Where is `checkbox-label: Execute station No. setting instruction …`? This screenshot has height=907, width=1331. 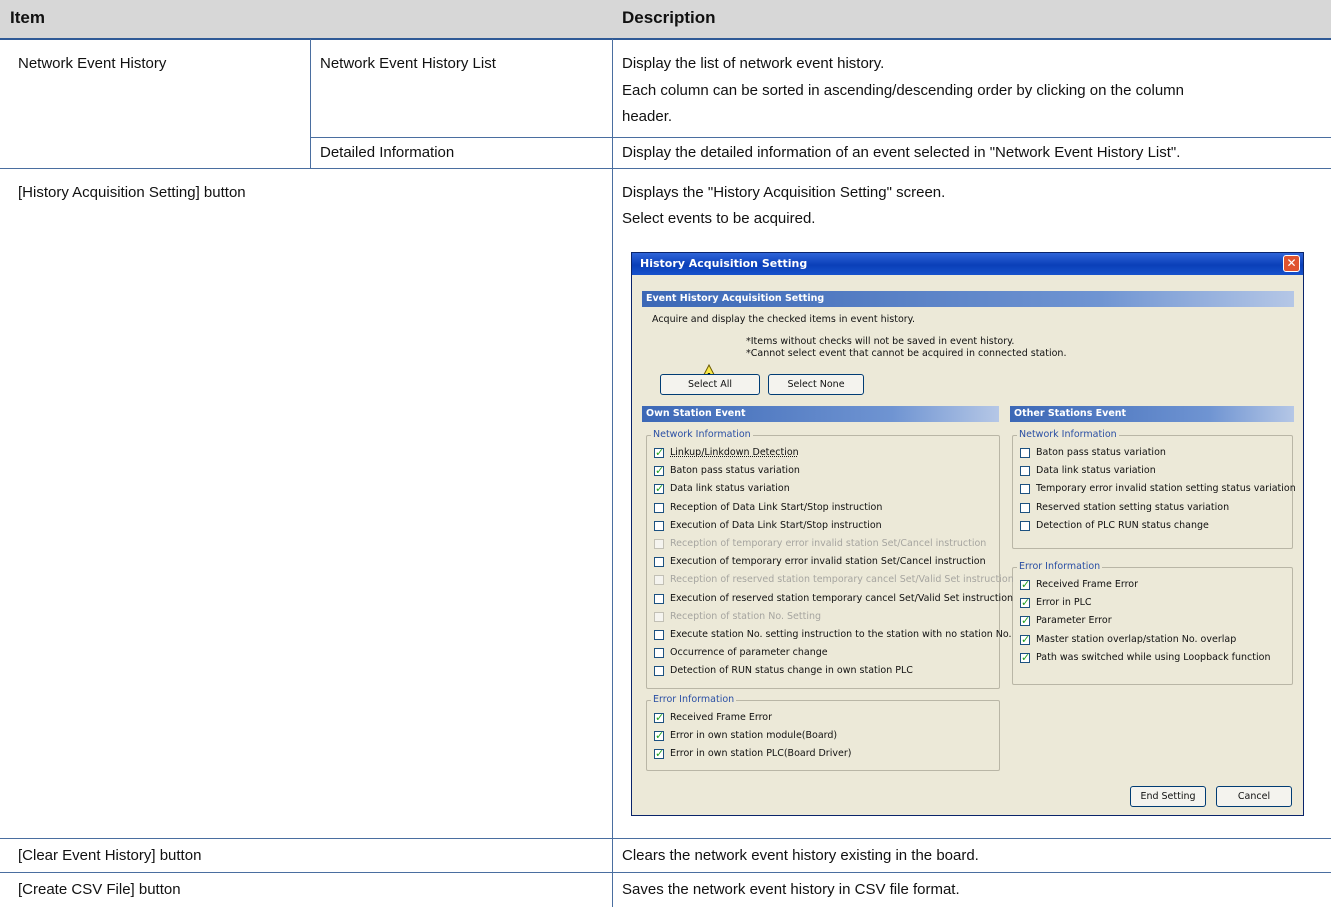
checkbox-label: Execute station No. setting instruction … is located at coordinates (841, 634).